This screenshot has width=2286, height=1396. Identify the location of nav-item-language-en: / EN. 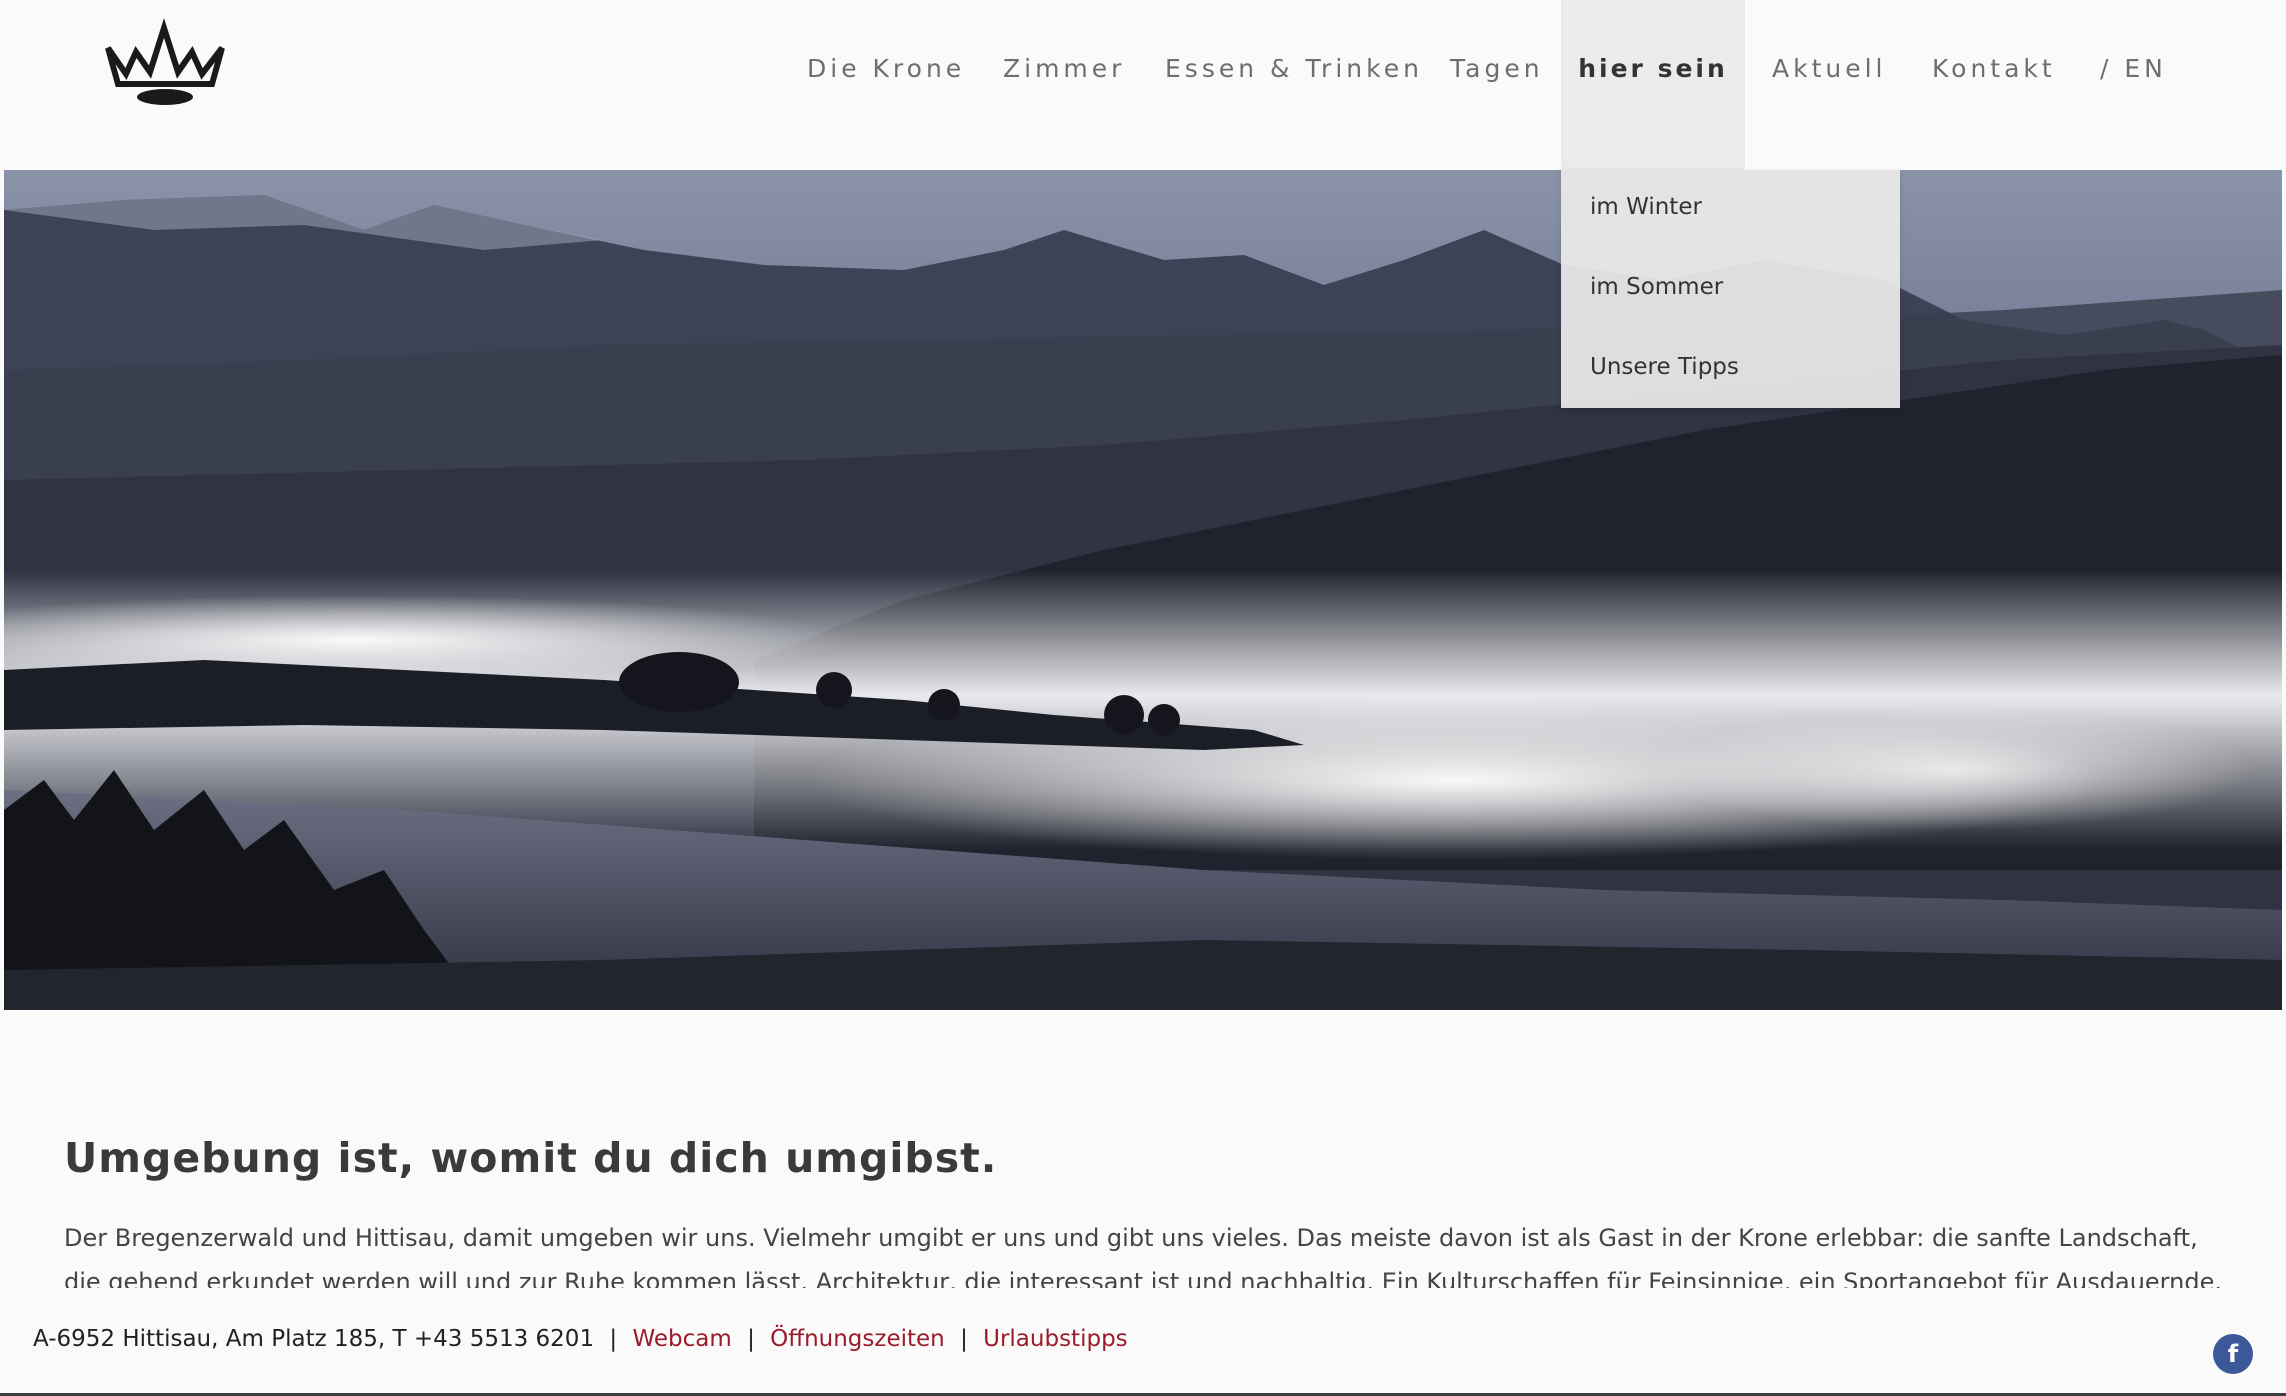
(2133, 85).